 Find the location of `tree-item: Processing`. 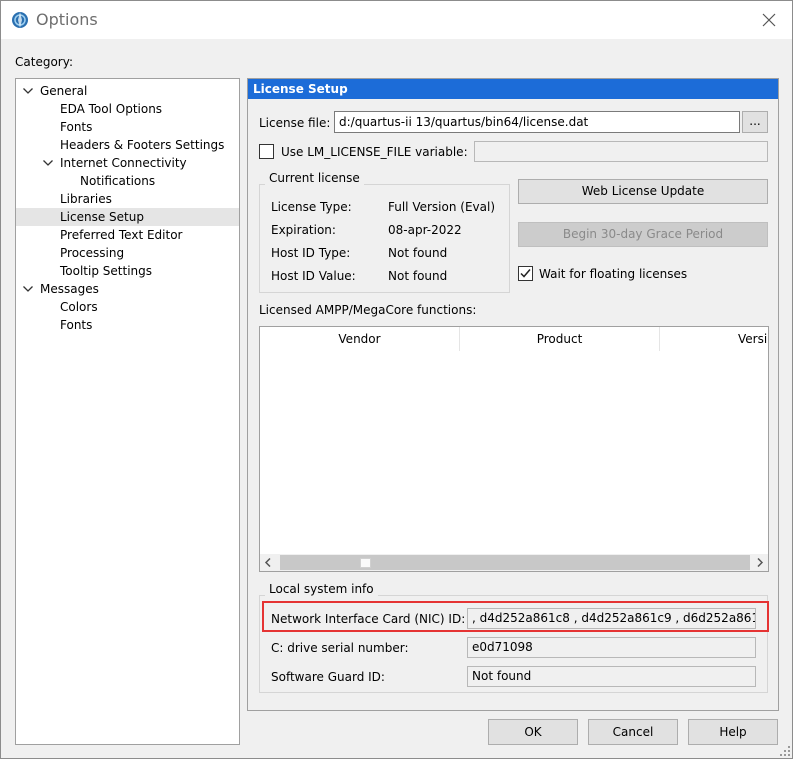

tree-item: Processing is located at coordinates (127, 253).